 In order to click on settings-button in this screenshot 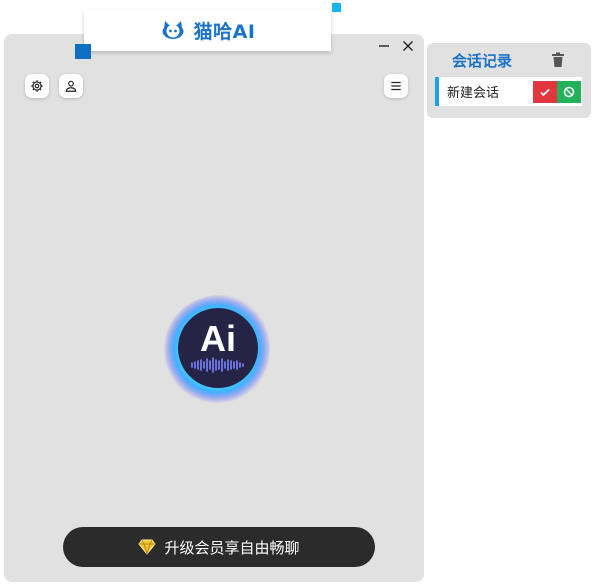, I will do `click(37, 86)`.